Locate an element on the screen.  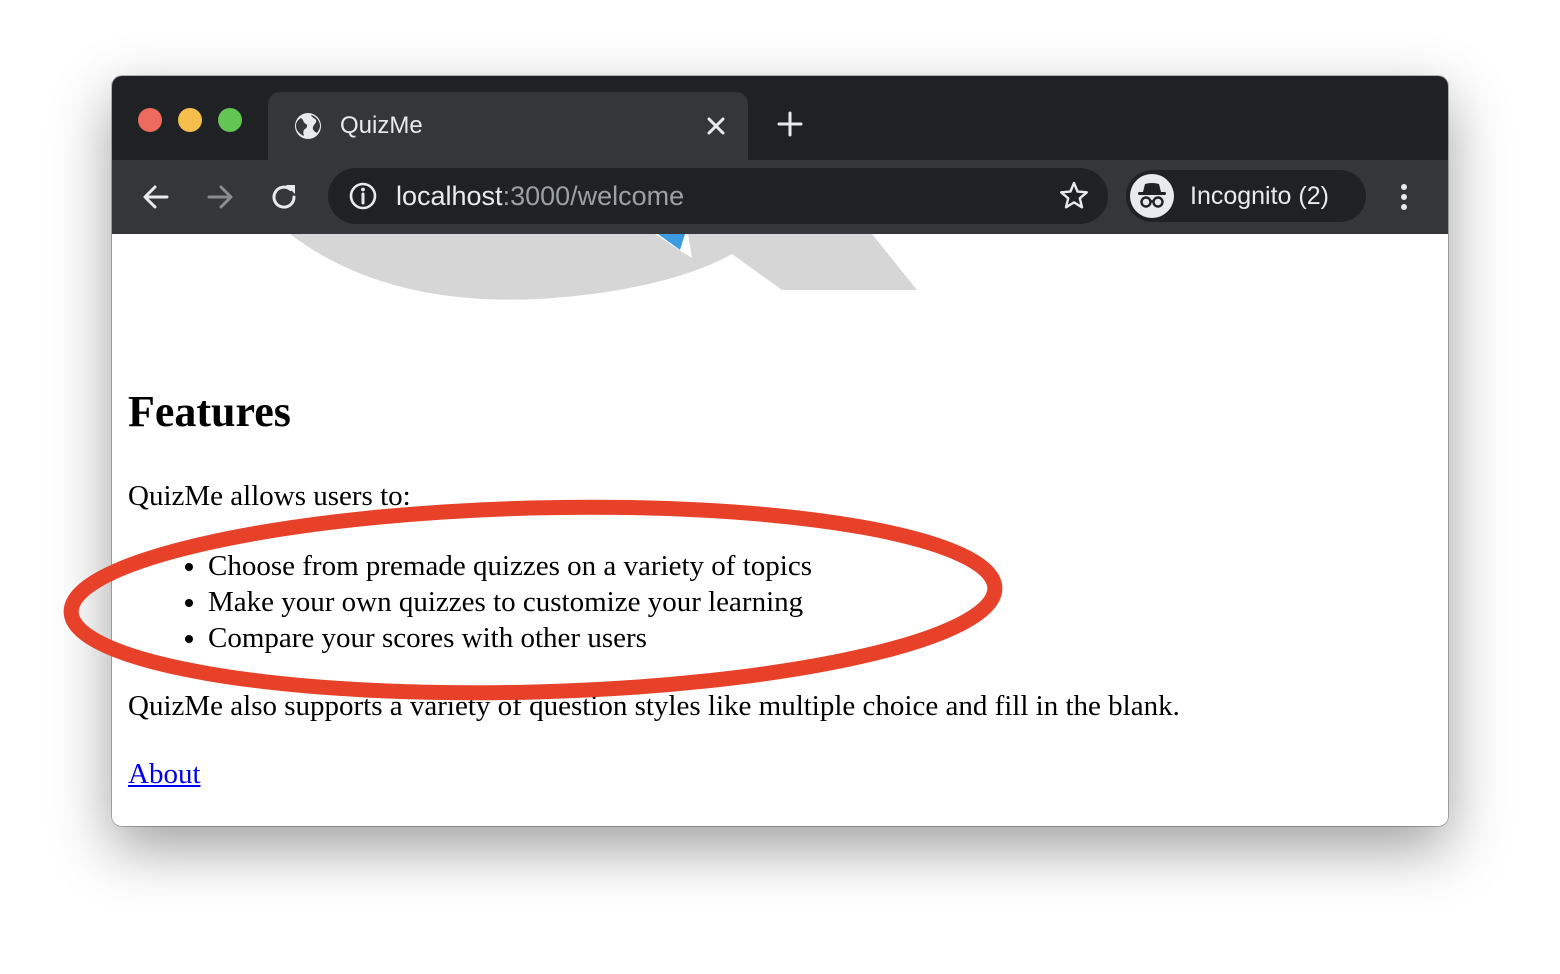
window-close-button is located at coordinates (150, 120).